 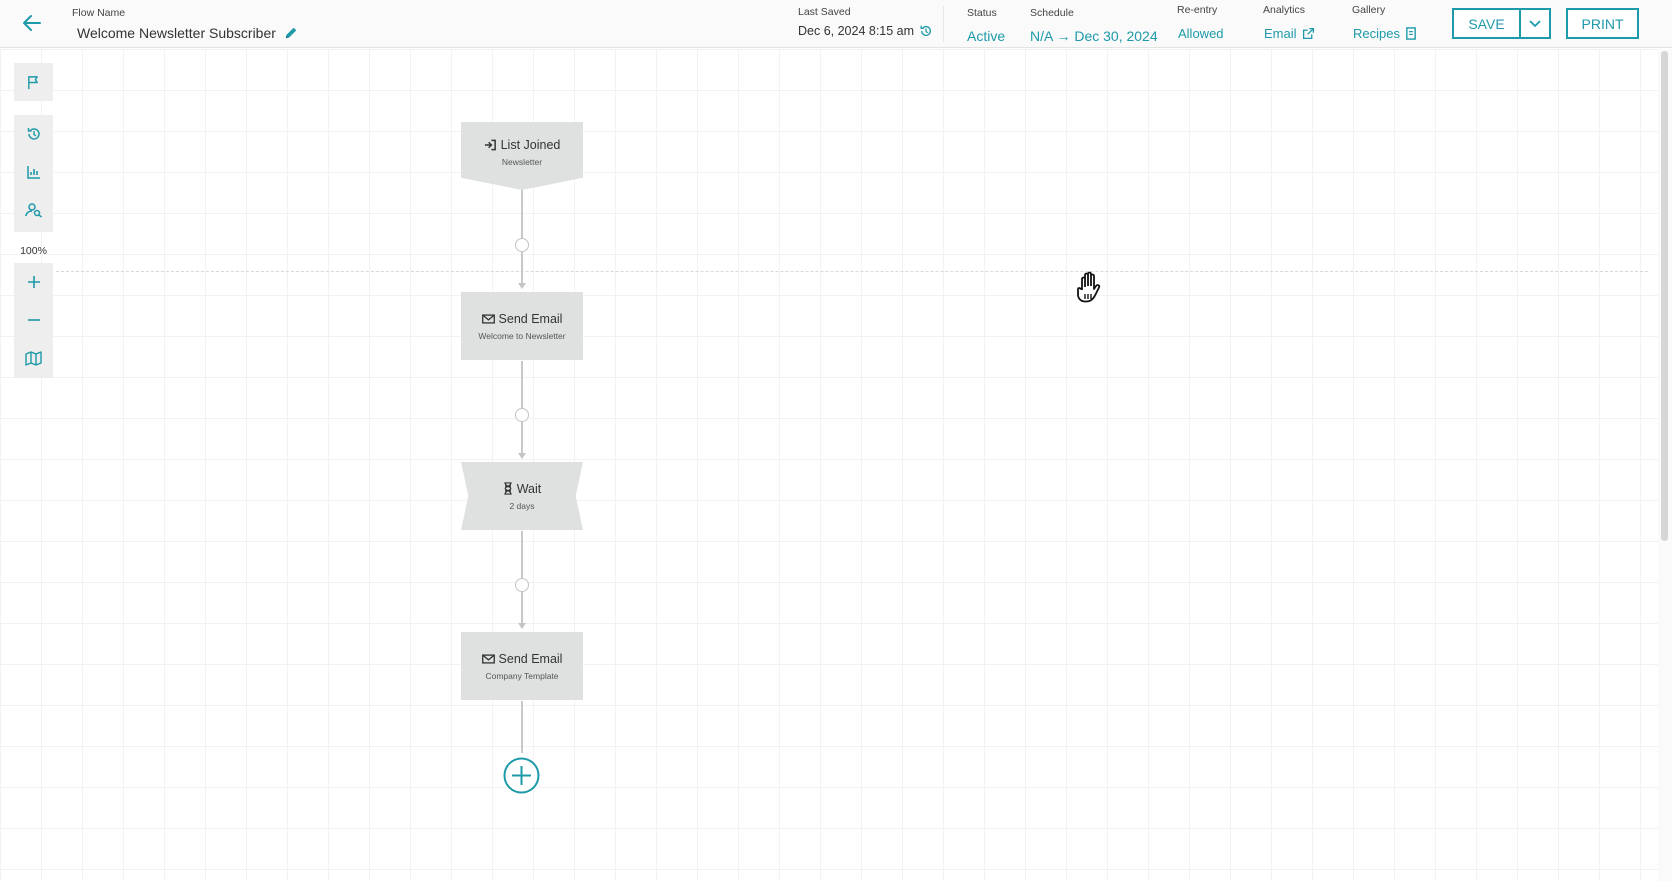 What do you see at coordinates (530, 145) in the screenshot?
I see `trigger-node-title: List Joined` at bounding box center [530, 145].